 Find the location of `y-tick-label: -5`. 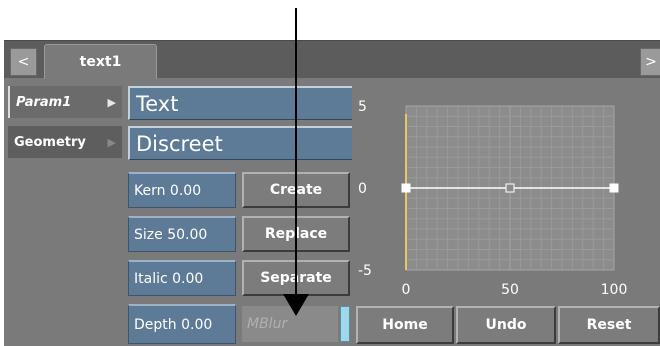

y-tick-label: -5 is located at coordinates (365, 271).